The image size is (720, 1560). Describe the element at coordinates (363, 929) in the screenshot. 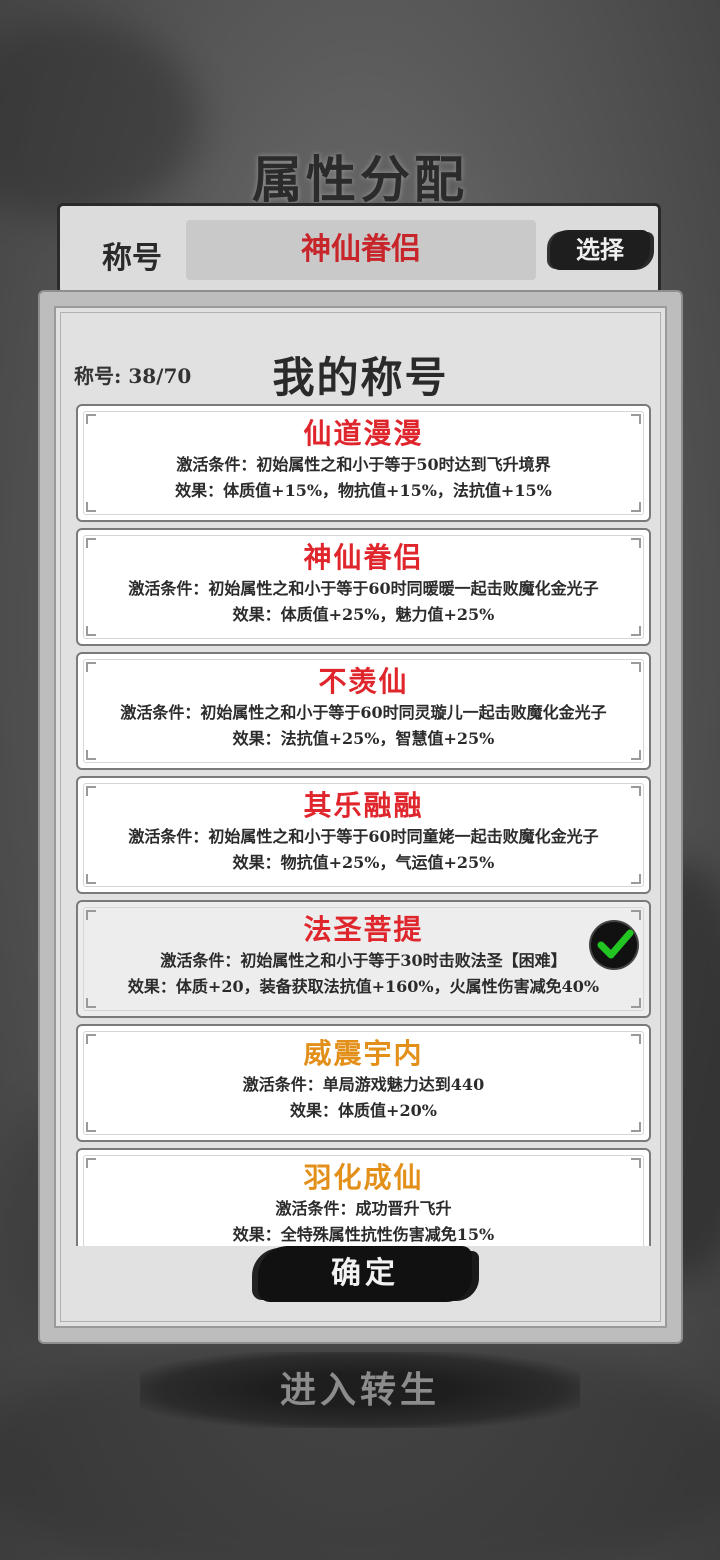

I see `title-name: 法圣菩提` at that location.